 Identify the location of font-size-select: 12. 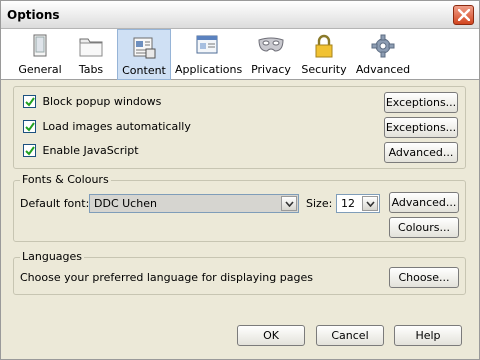
(358, 203).